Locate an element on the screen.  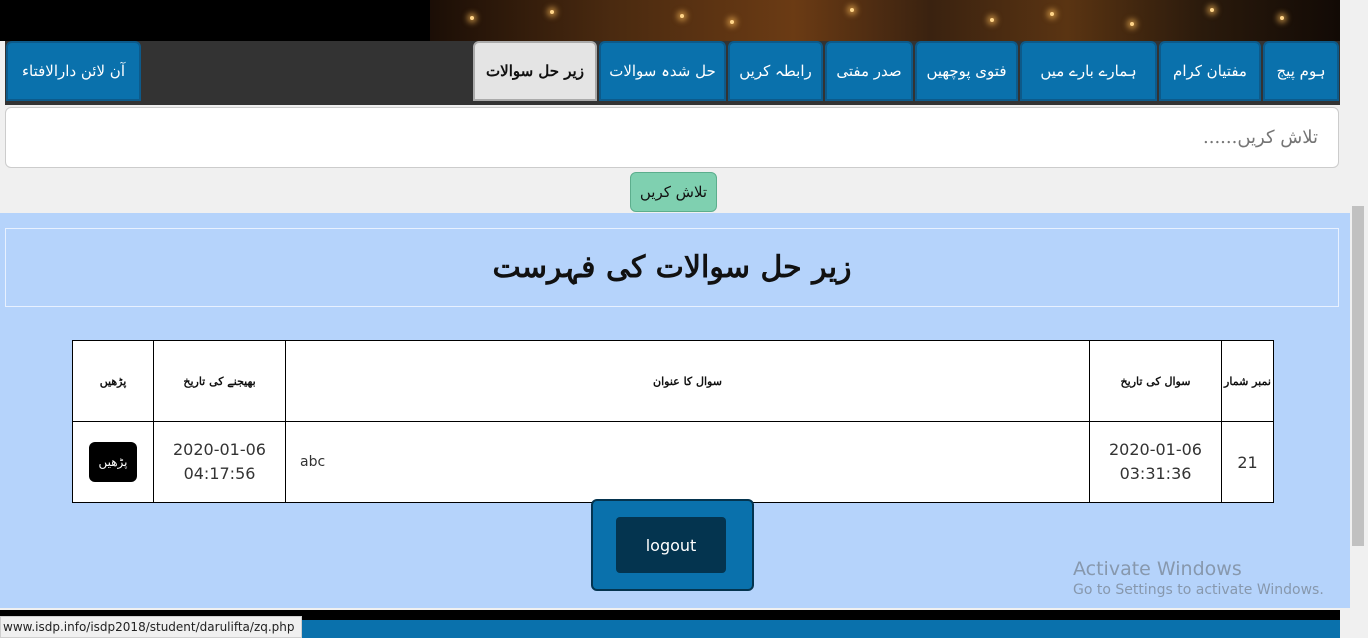
sent-date: 2020-01-06 is located at coordinates (219, 449).